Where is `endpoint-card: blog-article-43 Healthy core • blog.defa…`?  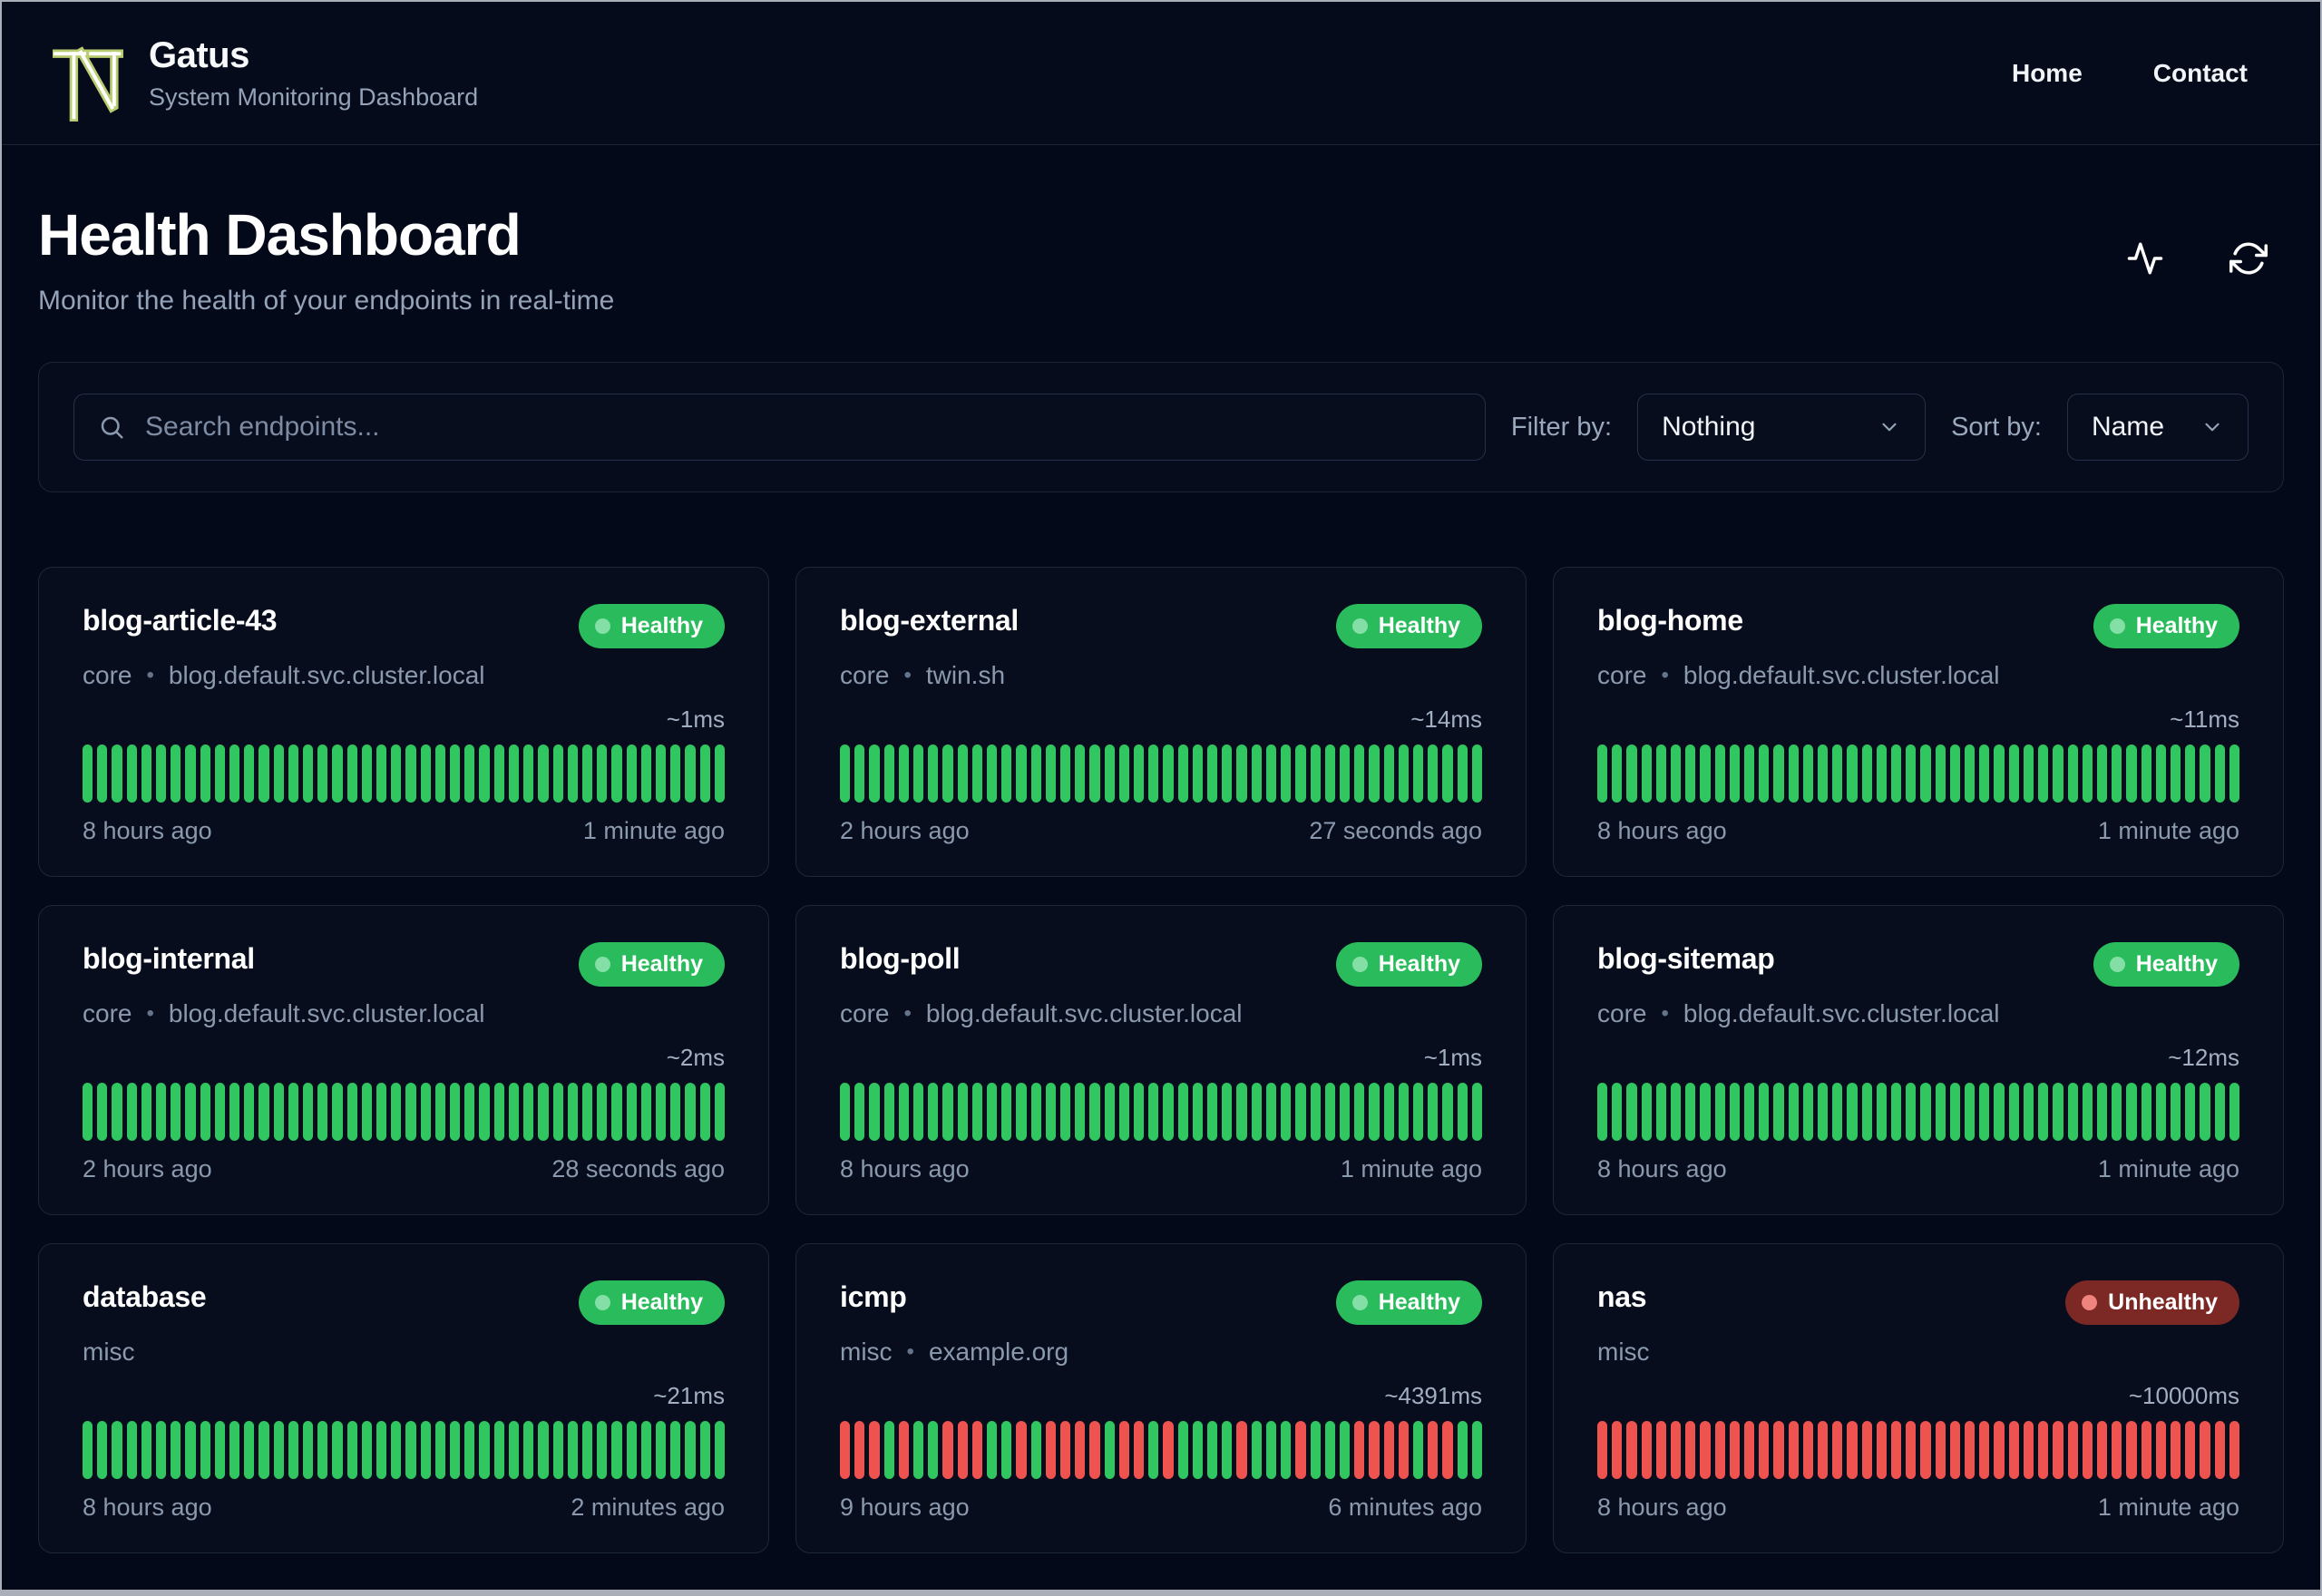
endpoint-card: blog-article-43 Healthy core • blog.defa… is located at coordinates (403, 722).